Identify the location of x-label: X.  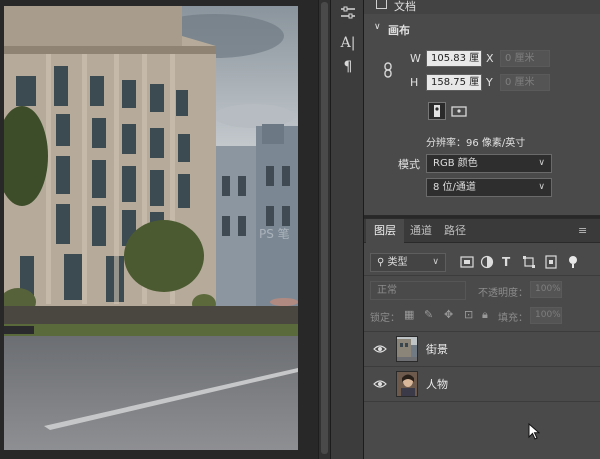
(490, 58).